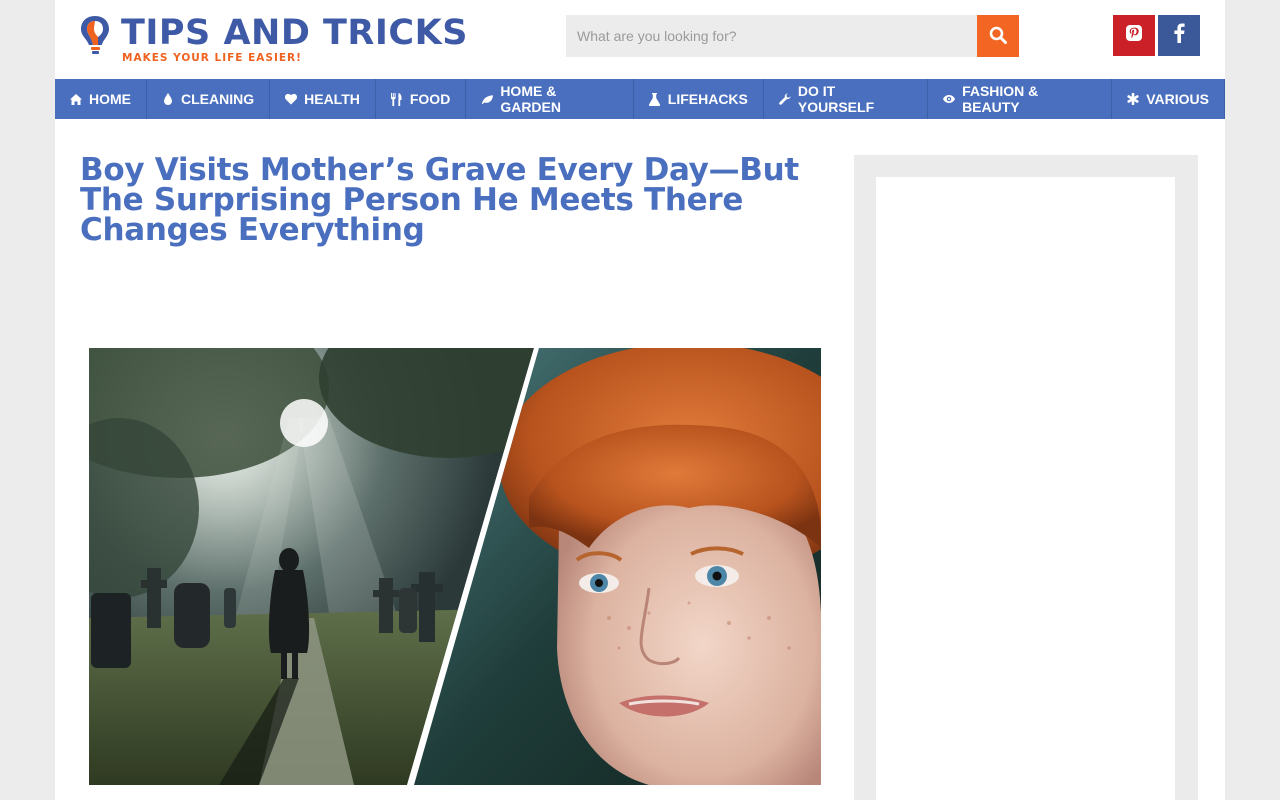 The width and height of the screenshot is (1280, 800). What do you see at coordinates (1177, 99) in the screenshot?
I see `nav-label: VARIOUS` at bounding box center [1177, 99].